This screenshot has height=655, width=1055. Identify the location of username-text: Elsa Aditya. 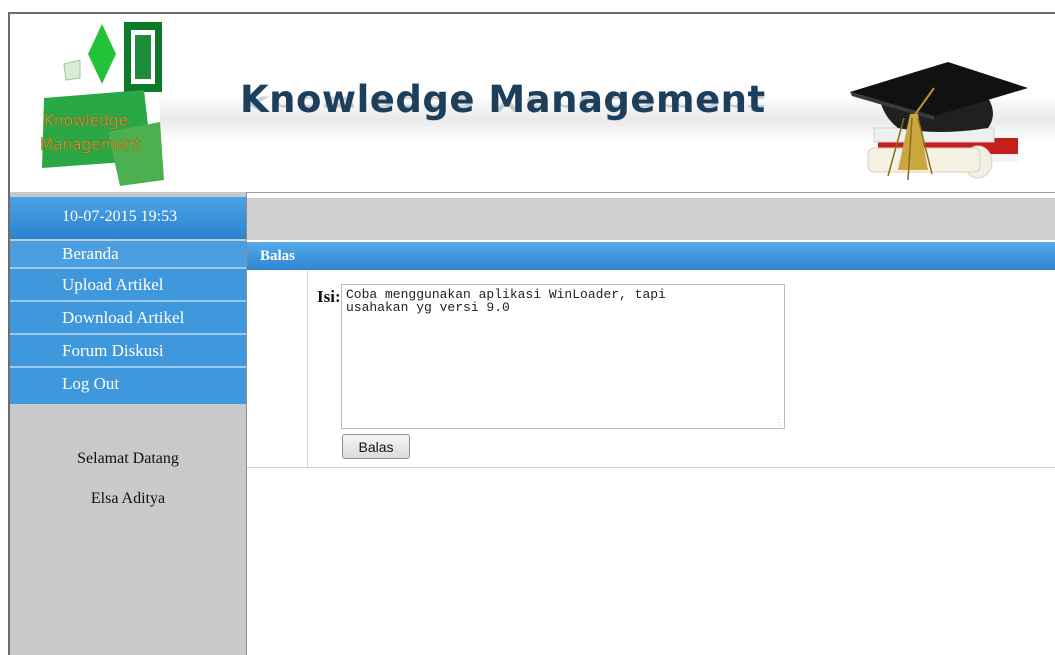
(128, 498).